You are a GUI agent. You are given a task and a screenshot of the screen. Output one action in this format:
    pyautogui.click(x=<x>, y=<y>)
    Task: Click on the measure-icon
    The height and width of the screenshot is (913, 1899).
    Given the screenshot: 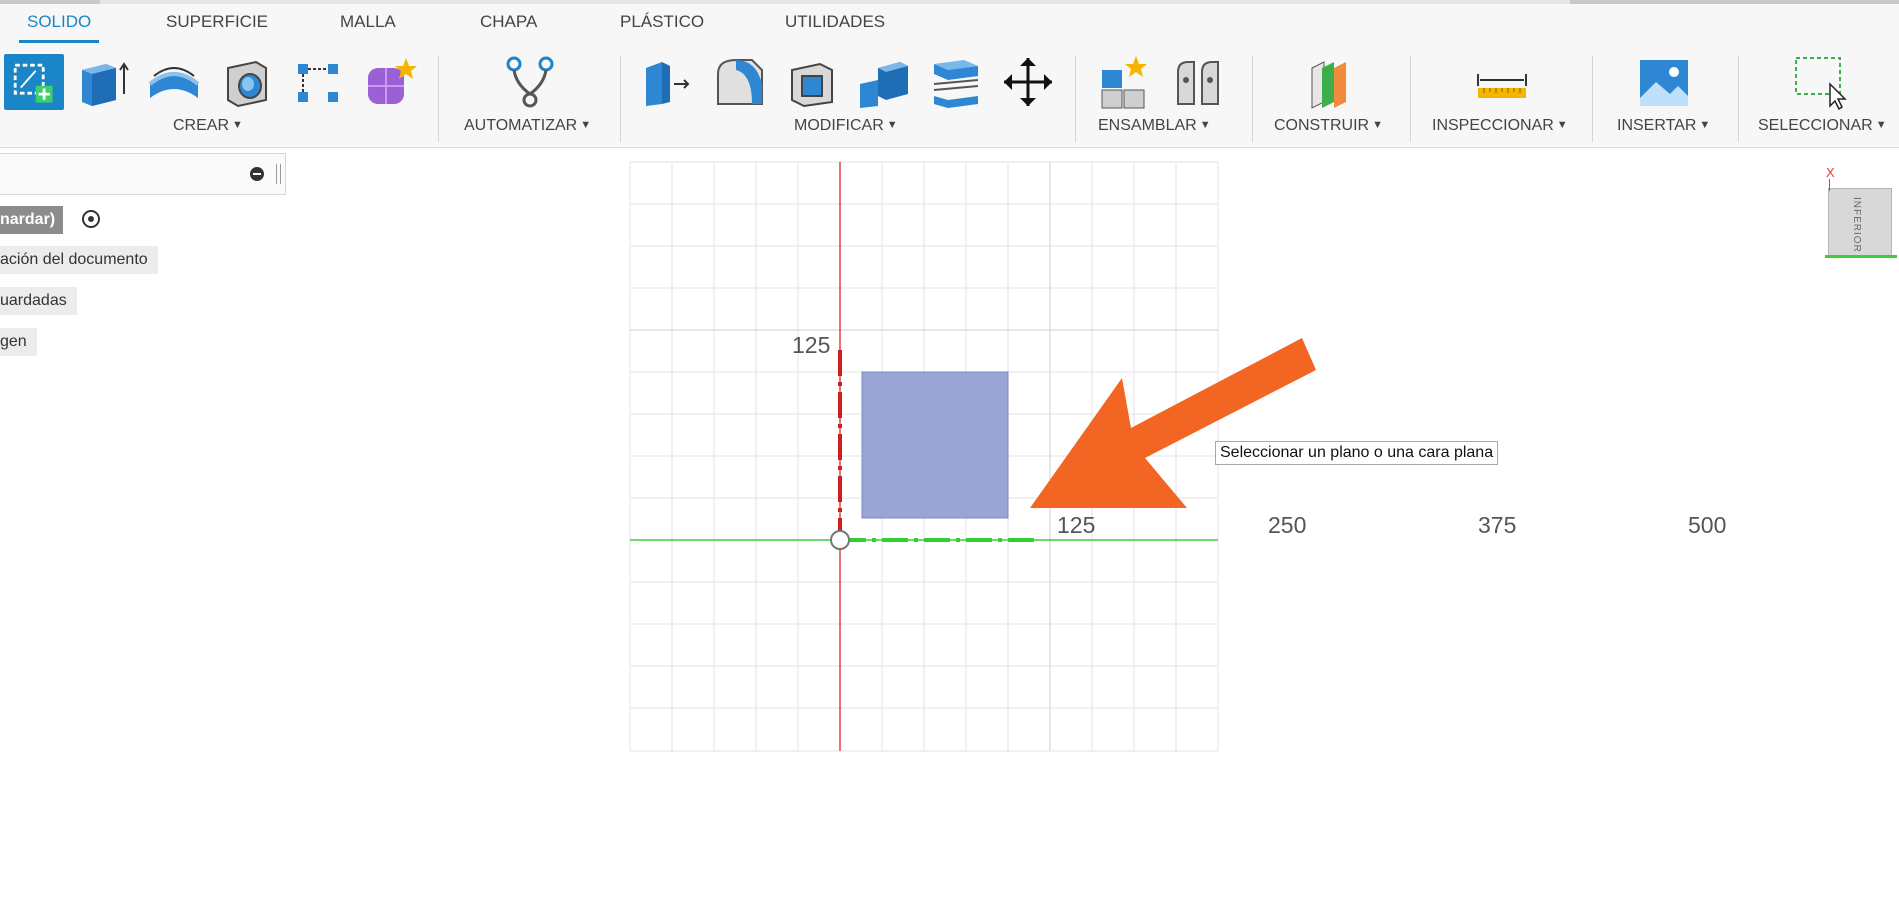 What is the action you would take?
    pyautogui.click(x=1502, y=86)
    